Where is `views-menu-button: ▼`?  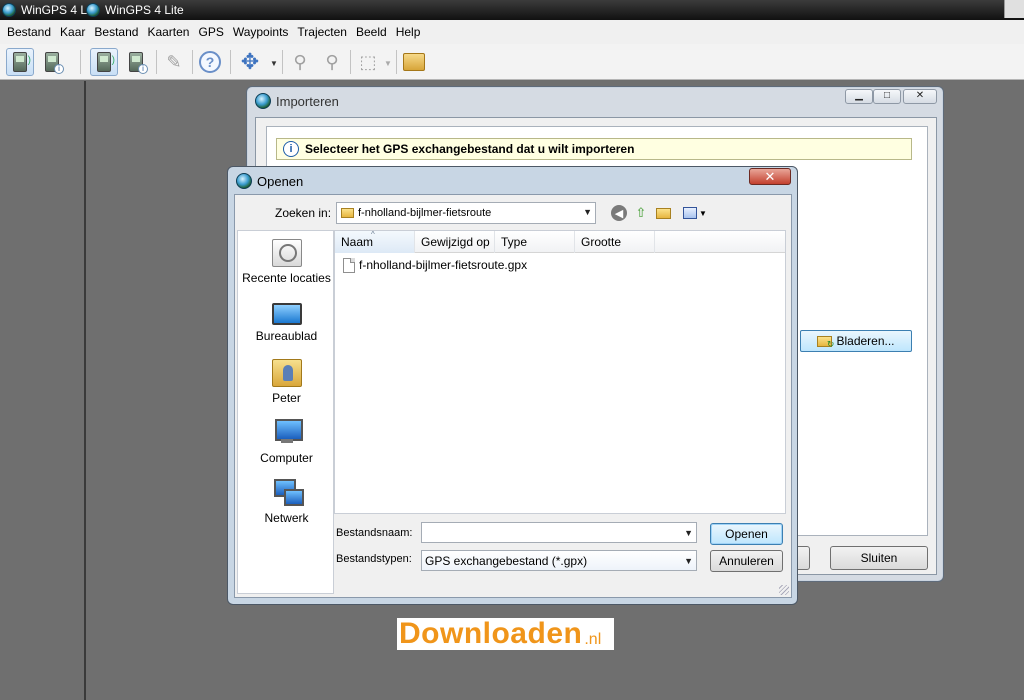
views-menu-button: ▼ is located at coordinates (695, 213).